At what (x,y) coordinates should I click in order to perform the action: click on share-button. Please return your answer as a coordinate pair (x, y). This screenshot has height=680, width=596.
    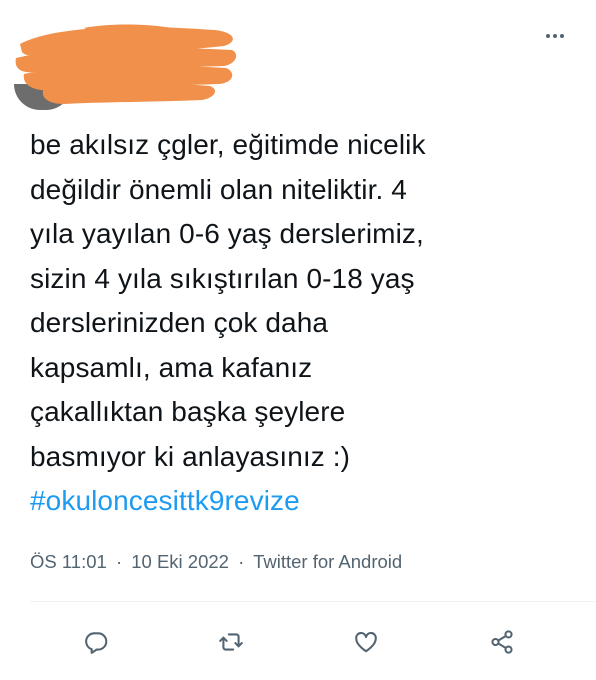
    Looking at the image, I should click on (502, 642).